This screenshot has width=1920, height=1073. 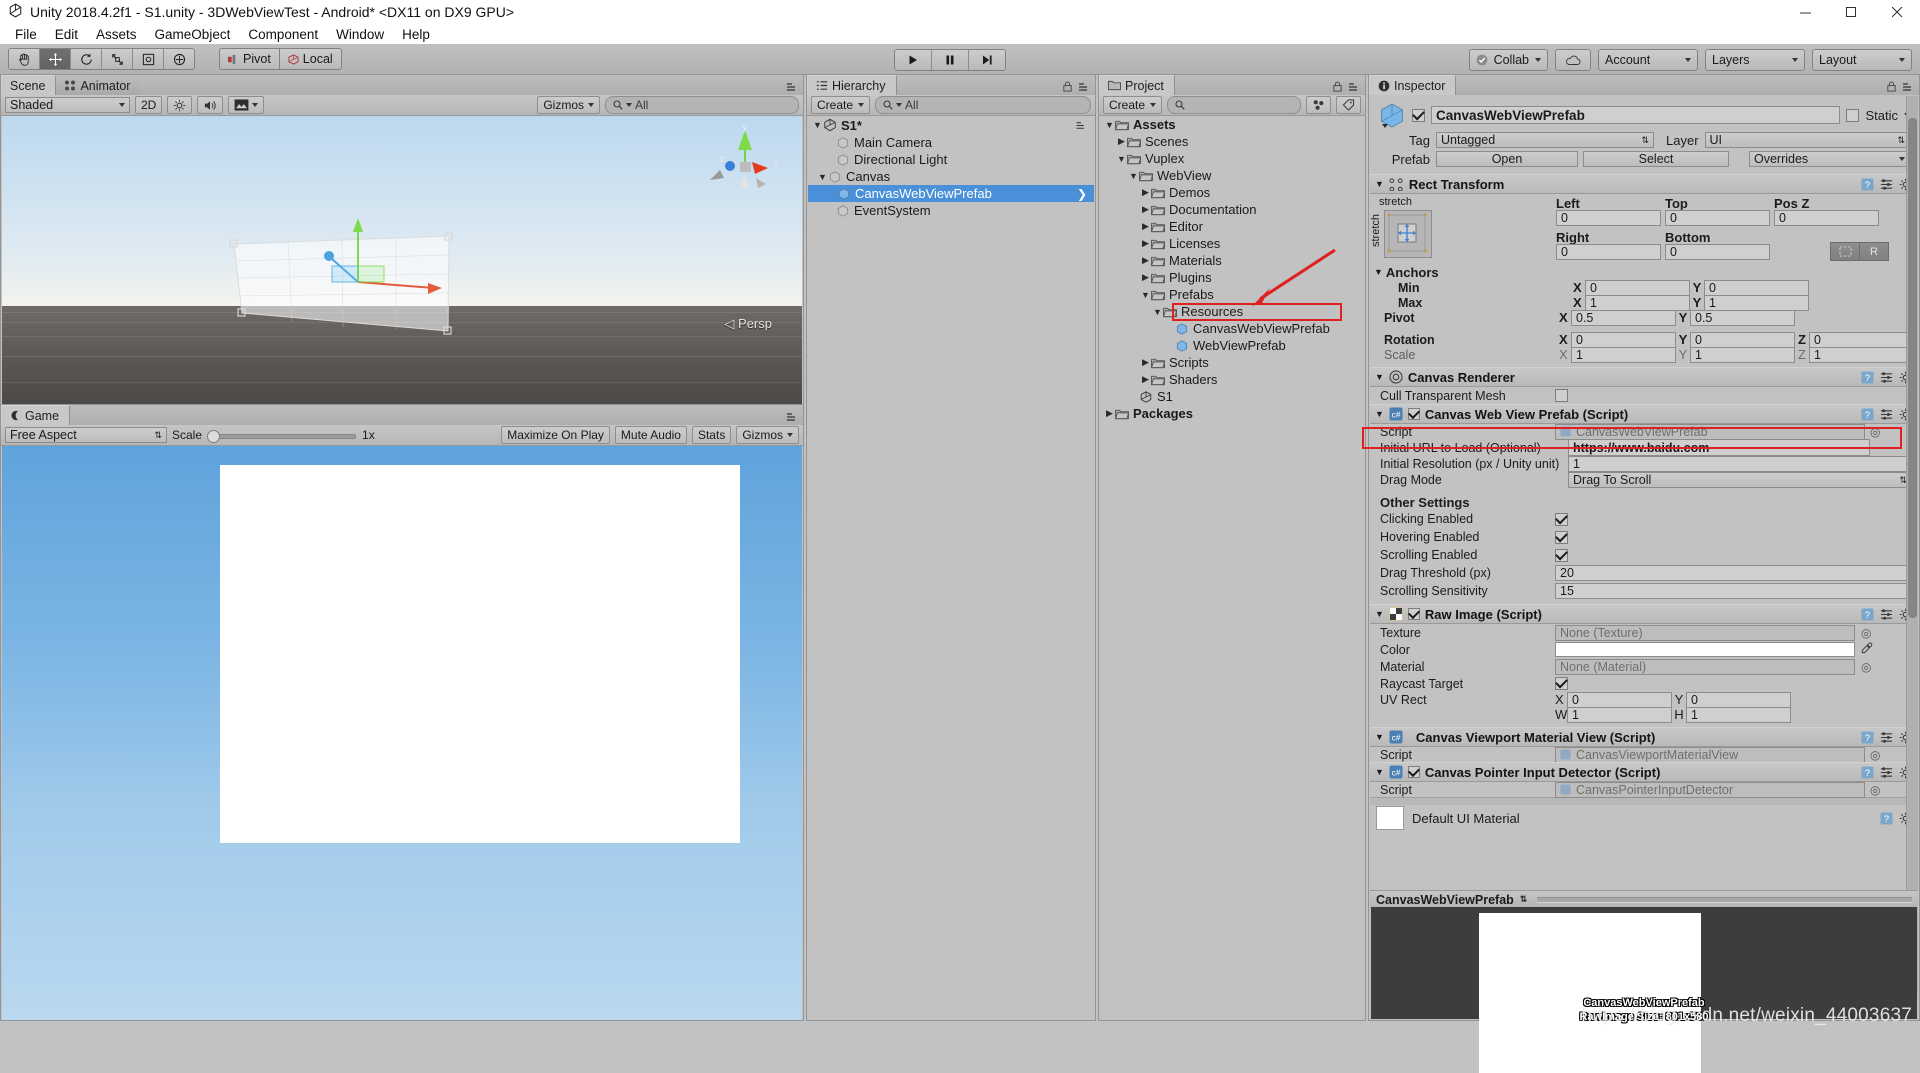 What do you see at coordinates (360, 34) in the screenshot?
I see `menu-window: Window` at bounding box center [360, 34].